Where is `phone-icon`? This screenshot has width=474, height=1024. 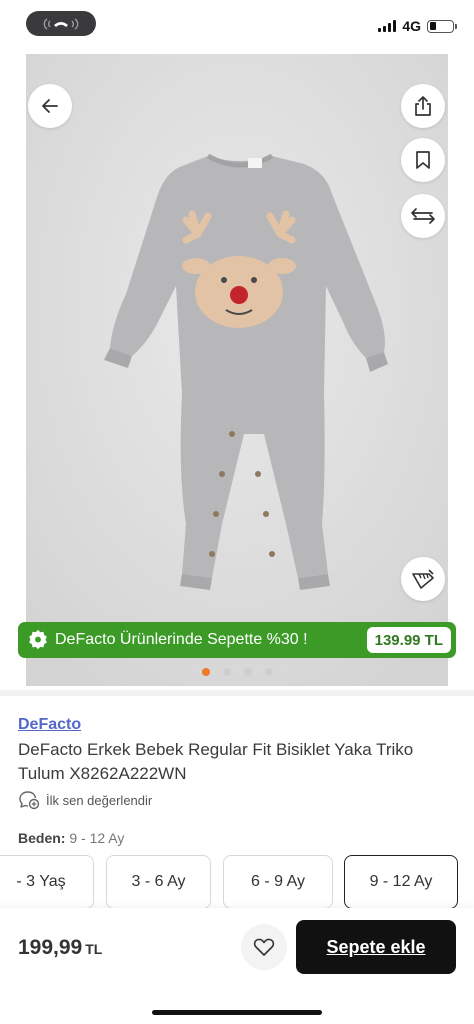
phone-icon is located at coordinates (61, 23).